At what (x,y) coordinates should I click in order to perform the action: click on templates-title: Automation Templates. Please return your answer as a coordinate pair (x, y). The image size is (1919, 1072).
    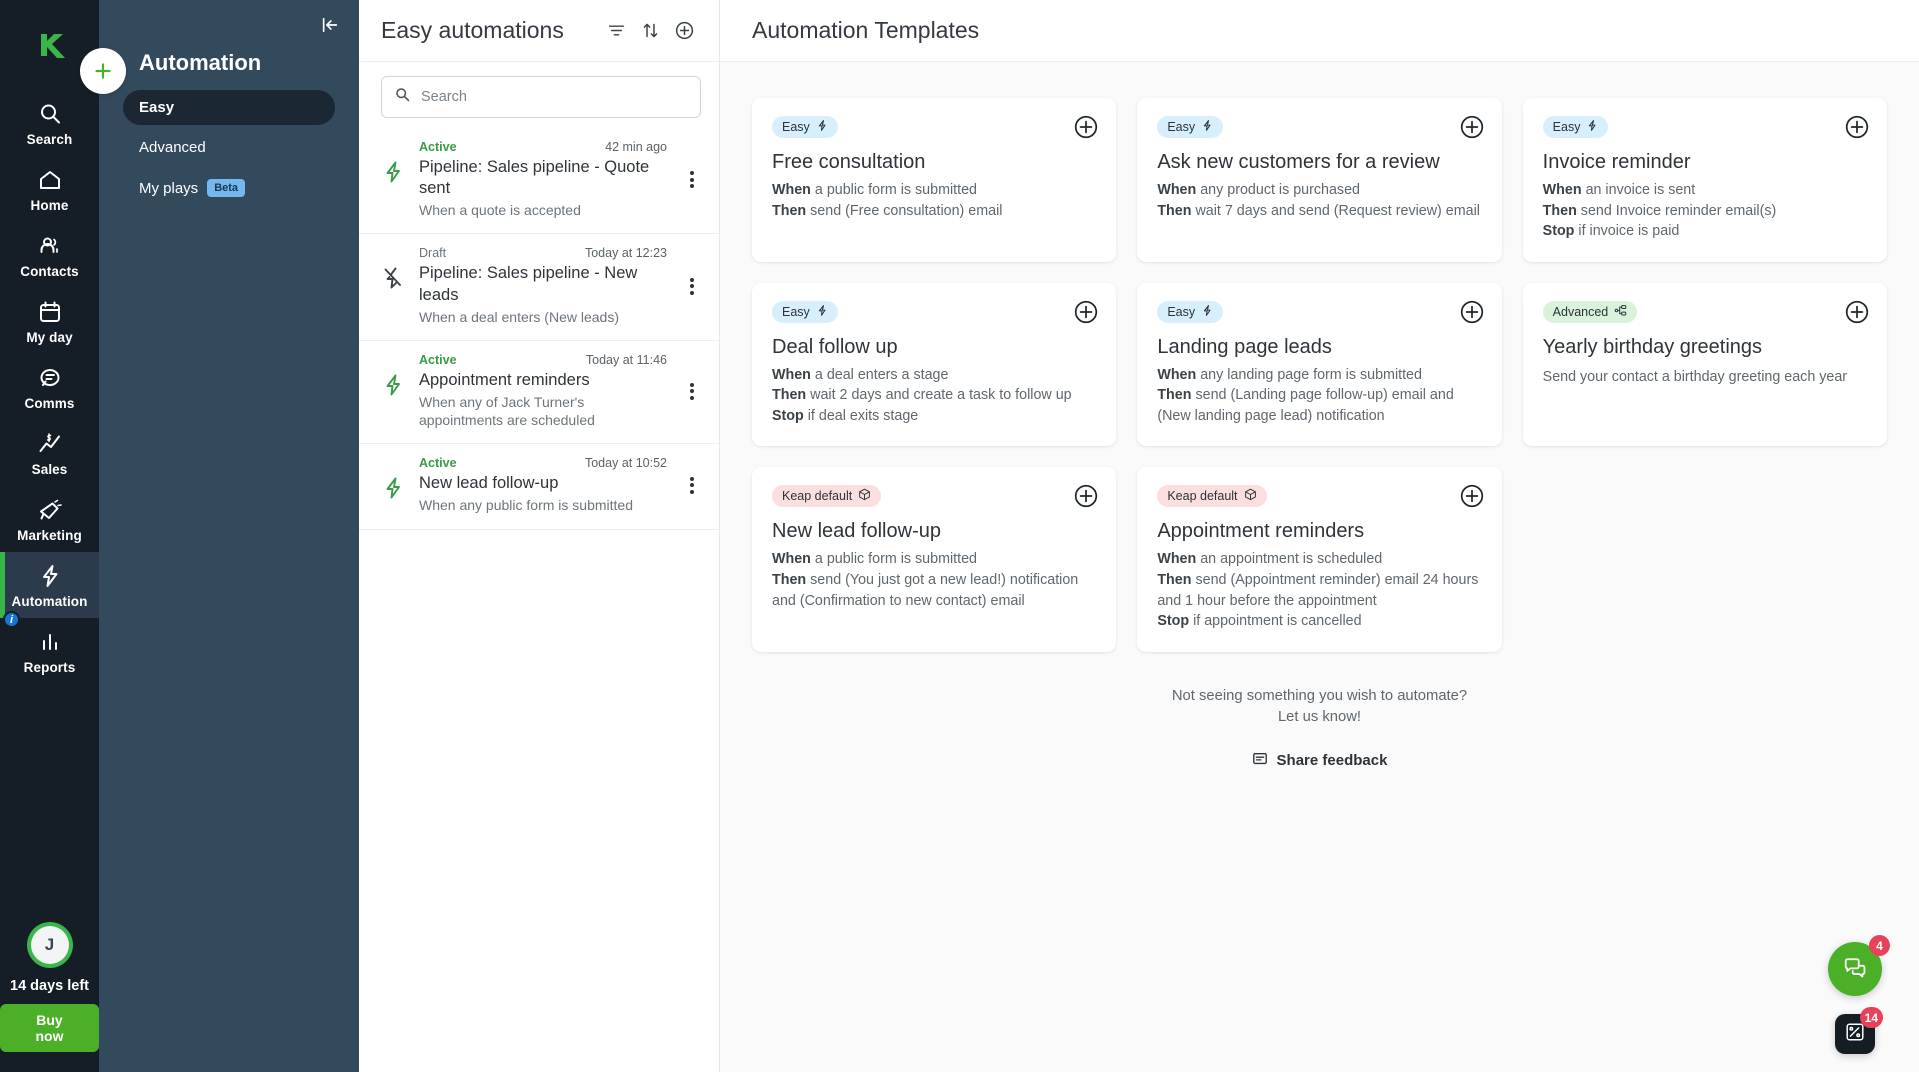
    Looking at the image, I should click on (866, 30).